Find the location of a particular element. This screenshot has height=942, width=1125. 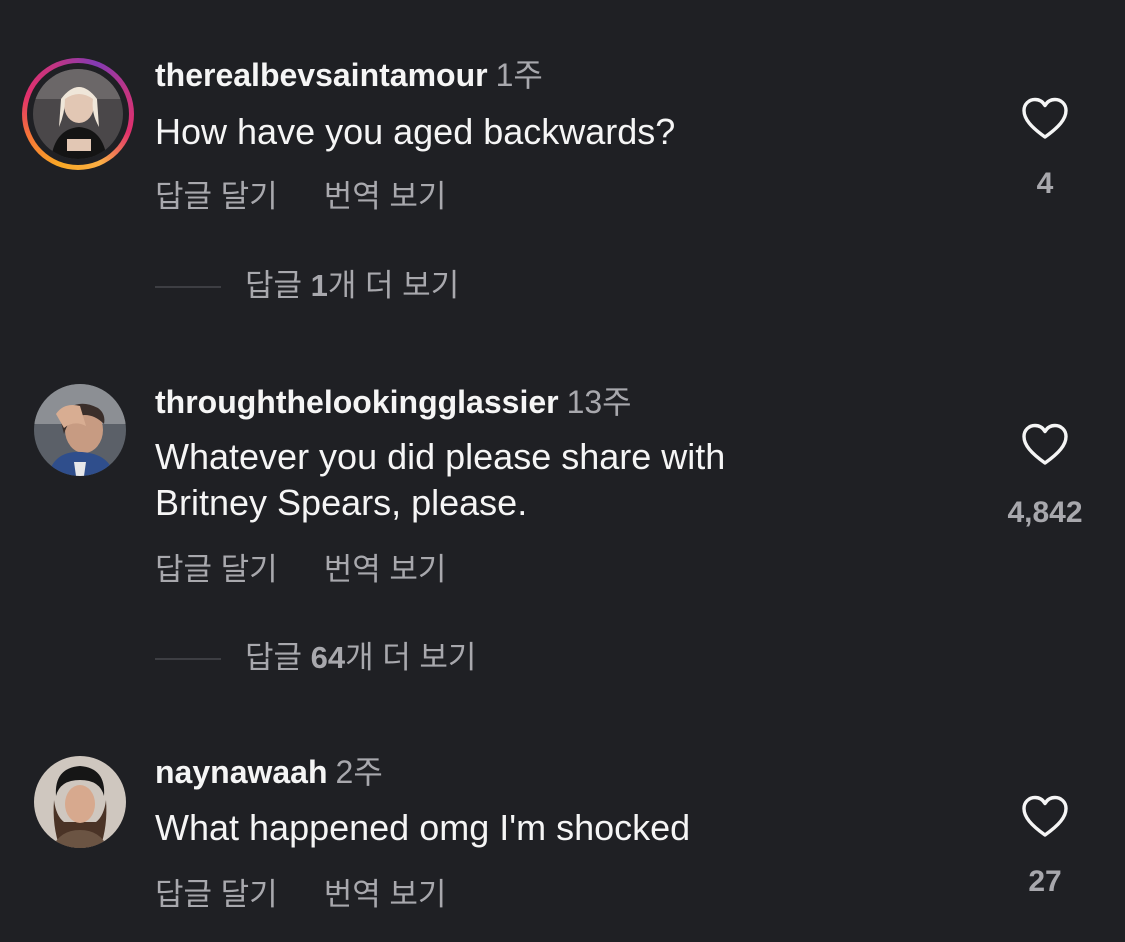

like-count: 27 is located at coordinates (1045, 881).